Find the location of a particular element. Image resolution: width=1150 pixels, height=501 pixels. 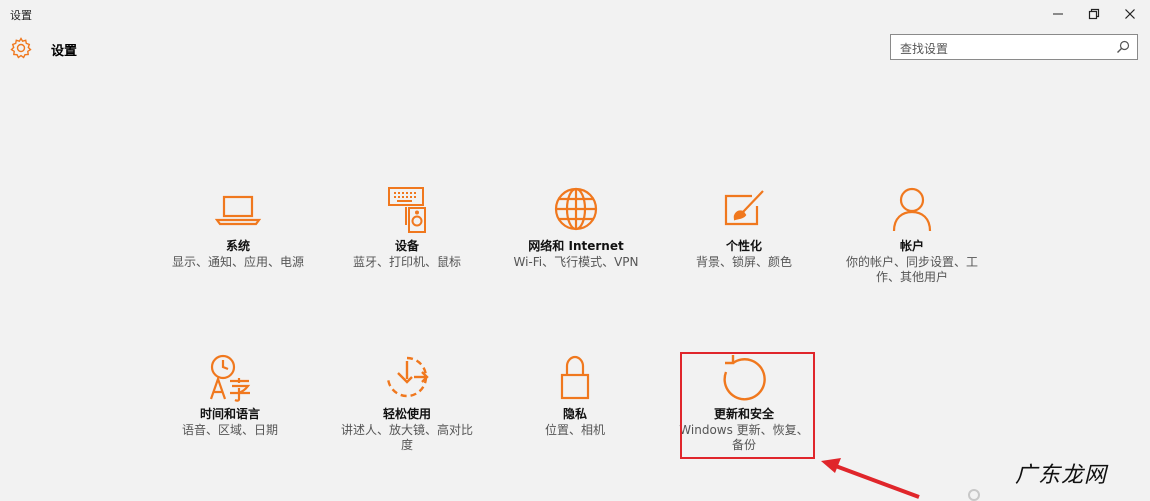

tile-desc: 你的帐户、同步设置、工作、其他用户 is located at coordinates (911, 269).